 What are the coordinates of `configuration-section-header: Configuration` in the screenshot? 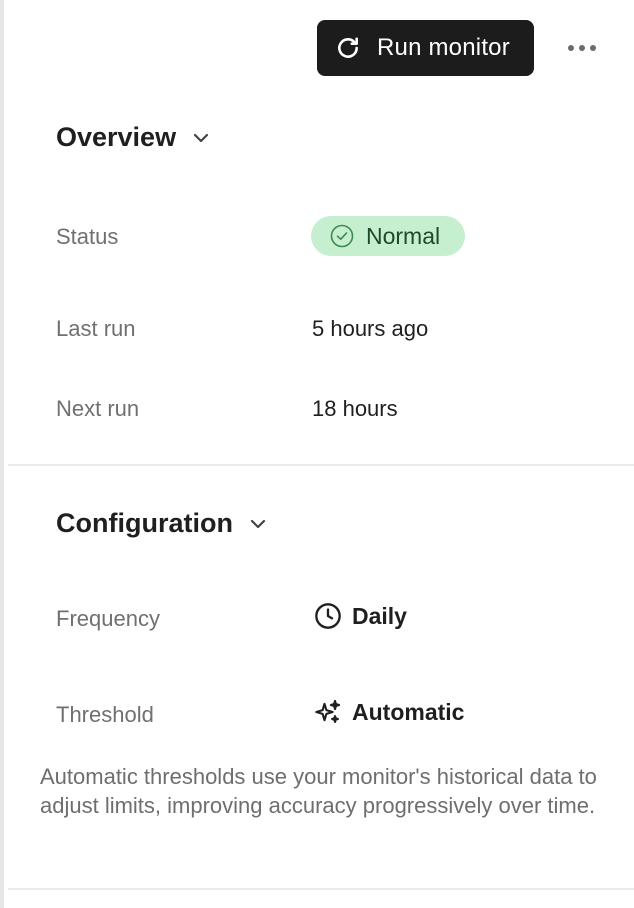 It's located at (162, 523).